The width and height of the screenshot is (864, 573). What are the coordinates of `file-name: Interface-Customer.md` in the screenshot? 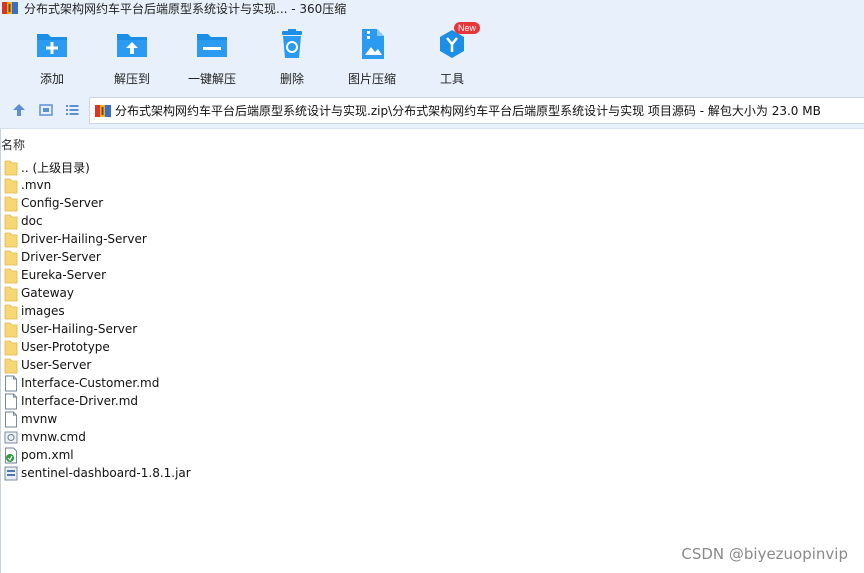 It's located at (90, 383).